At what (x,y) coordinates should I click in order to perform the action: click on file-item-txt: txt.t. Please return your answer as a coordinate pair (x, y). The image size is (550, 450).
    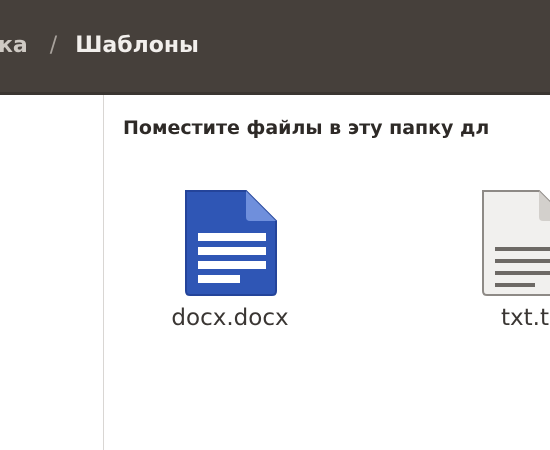
    Looking at the image, I should click on (495, 259).